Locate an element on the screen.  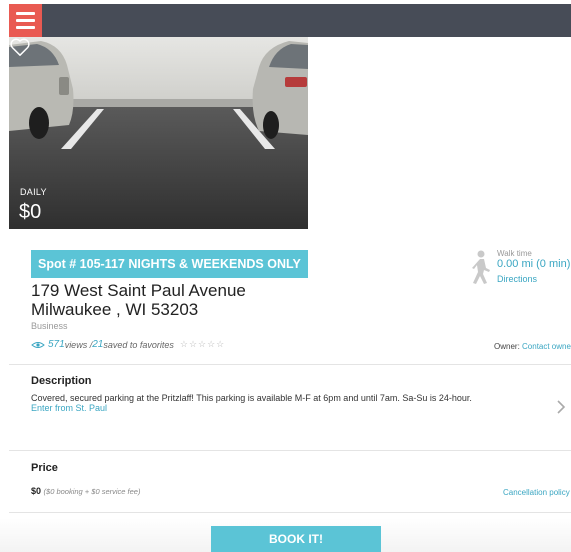
views-label: views / is located at coordinates (78, 344).